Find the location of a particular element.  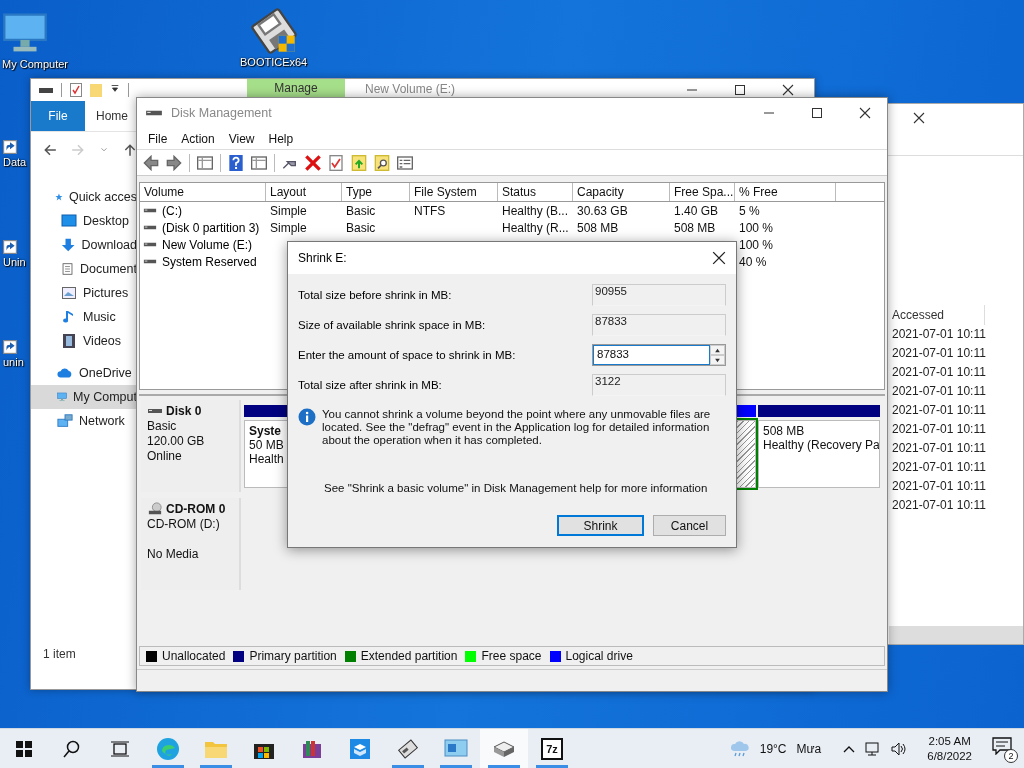

ribbon-tab: File is located at coordinates (58, 116).